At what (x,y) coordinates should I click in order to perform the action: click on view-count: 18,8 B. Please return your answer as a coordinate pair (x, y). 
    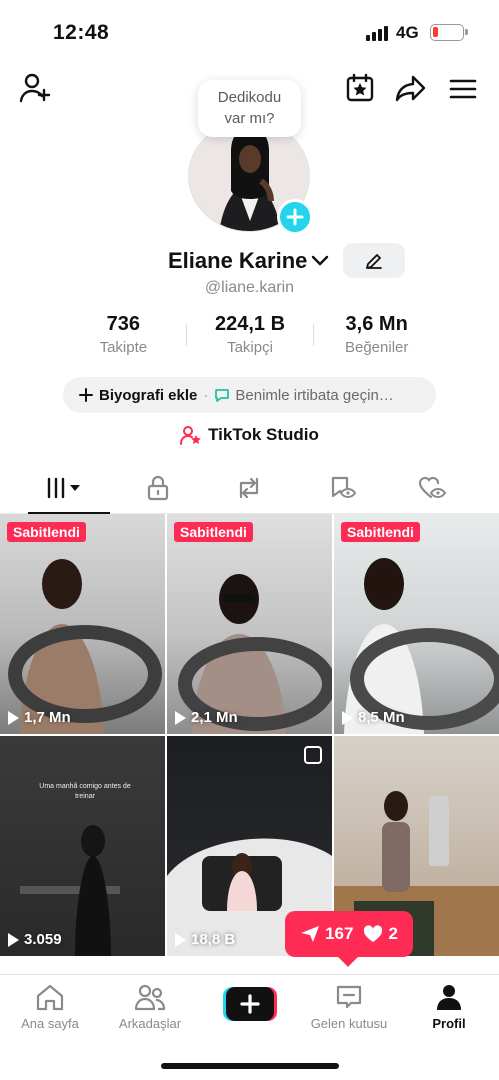
    Looking at the image, I should click on (205, 939).